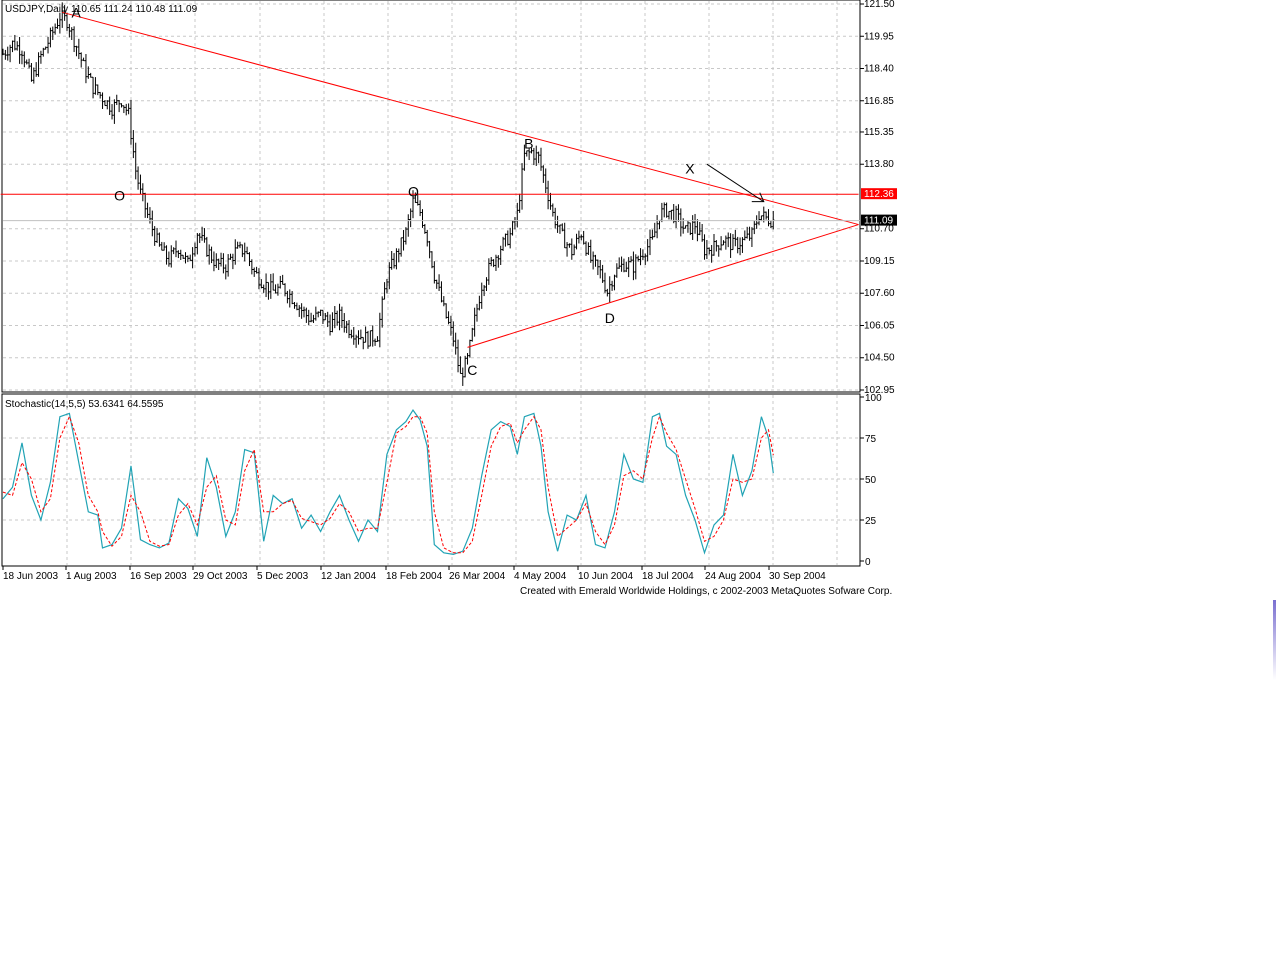 Image resolution: width=1280 pixels, height=960 pixels. I want to click on osc-tick-label: 0, so click(868, 562).